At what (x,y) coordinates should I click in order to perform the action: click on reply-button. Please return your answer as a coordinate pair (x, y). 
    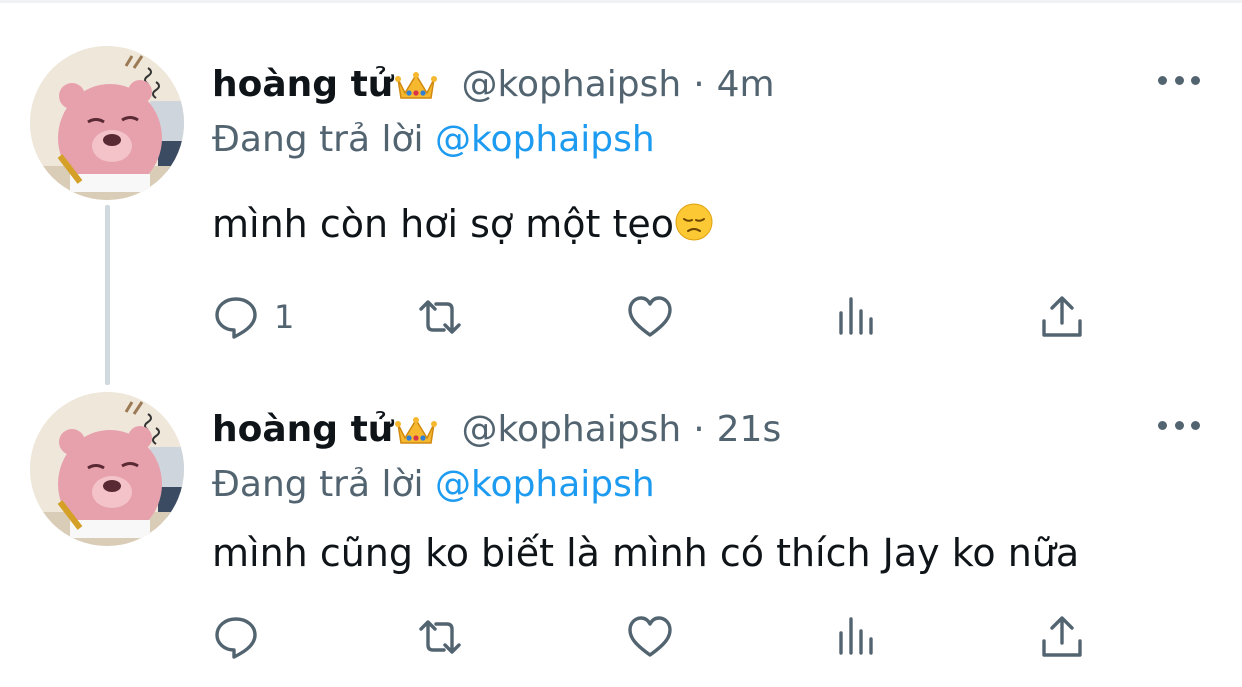
    Looking at the image, I should click on (243, 637).